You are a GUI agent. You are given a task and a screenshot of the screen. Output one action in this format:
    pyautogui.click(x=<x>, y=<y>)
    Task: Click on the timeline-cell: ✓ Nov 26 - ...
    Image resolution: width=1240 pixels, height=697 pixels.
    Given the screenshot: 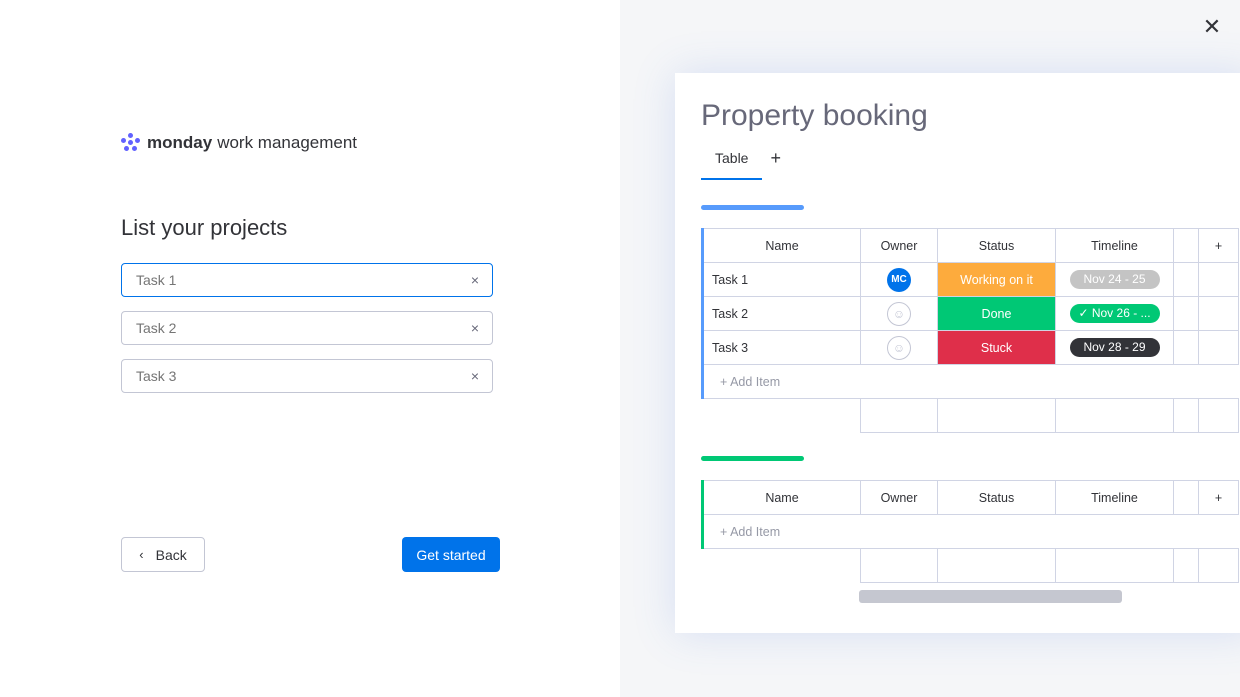 What is the action you would take?
    pyautogui.click(x=1114, y=313)
    